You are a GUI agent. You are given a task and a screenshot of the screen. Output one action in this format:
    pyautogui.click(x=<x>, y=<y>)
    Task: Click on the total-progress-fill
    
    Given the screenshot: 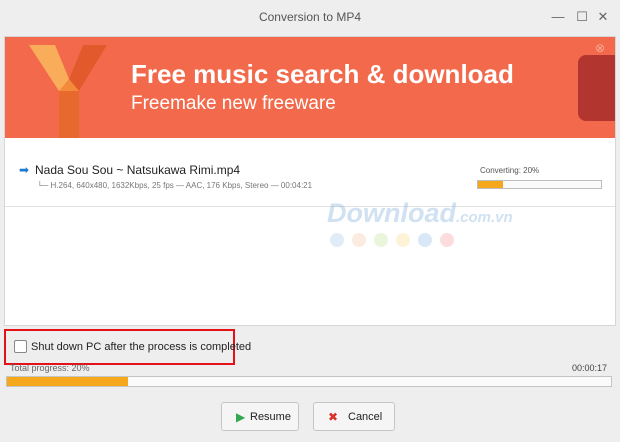 What is the action you would take?
    pyautogui.click(x=67, y=381)
    